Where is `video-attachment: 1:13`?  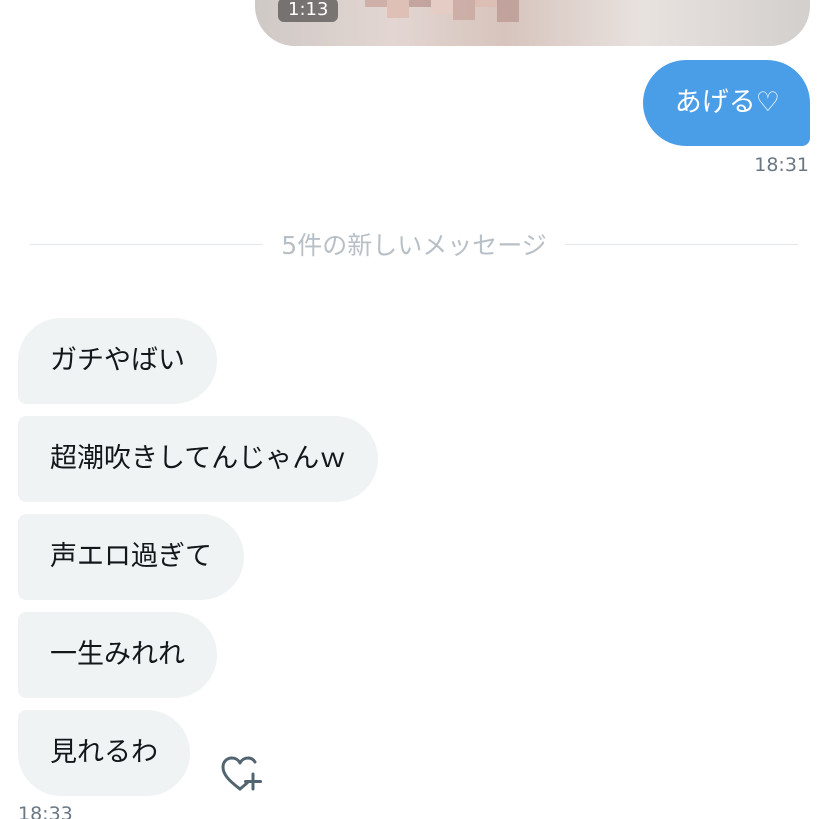 video-attachment: 1:13 is located at coordinates (532, 23).